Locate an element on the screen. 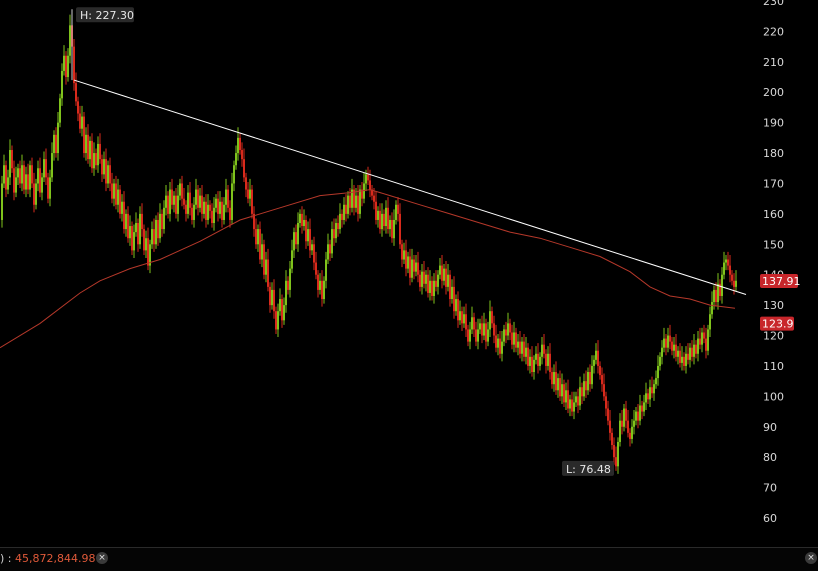 The height and width of the screenshot is (571, 818). y-tick-label: 220 is located at coordinates (773, 31).